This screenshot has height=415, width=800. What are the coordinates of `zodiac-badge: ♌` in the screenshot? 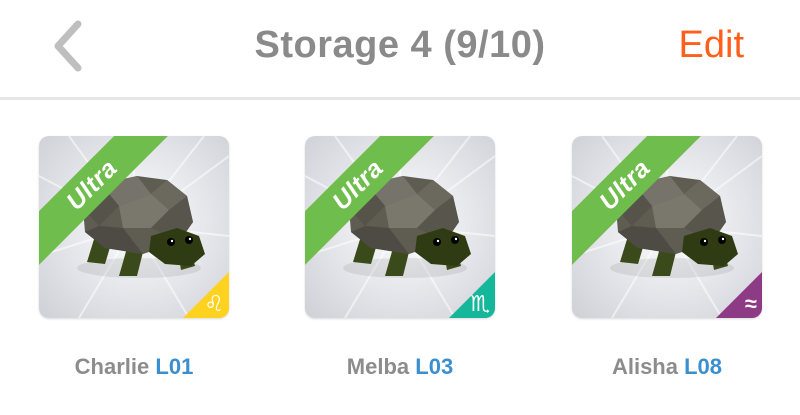 It's located at (206, 295).